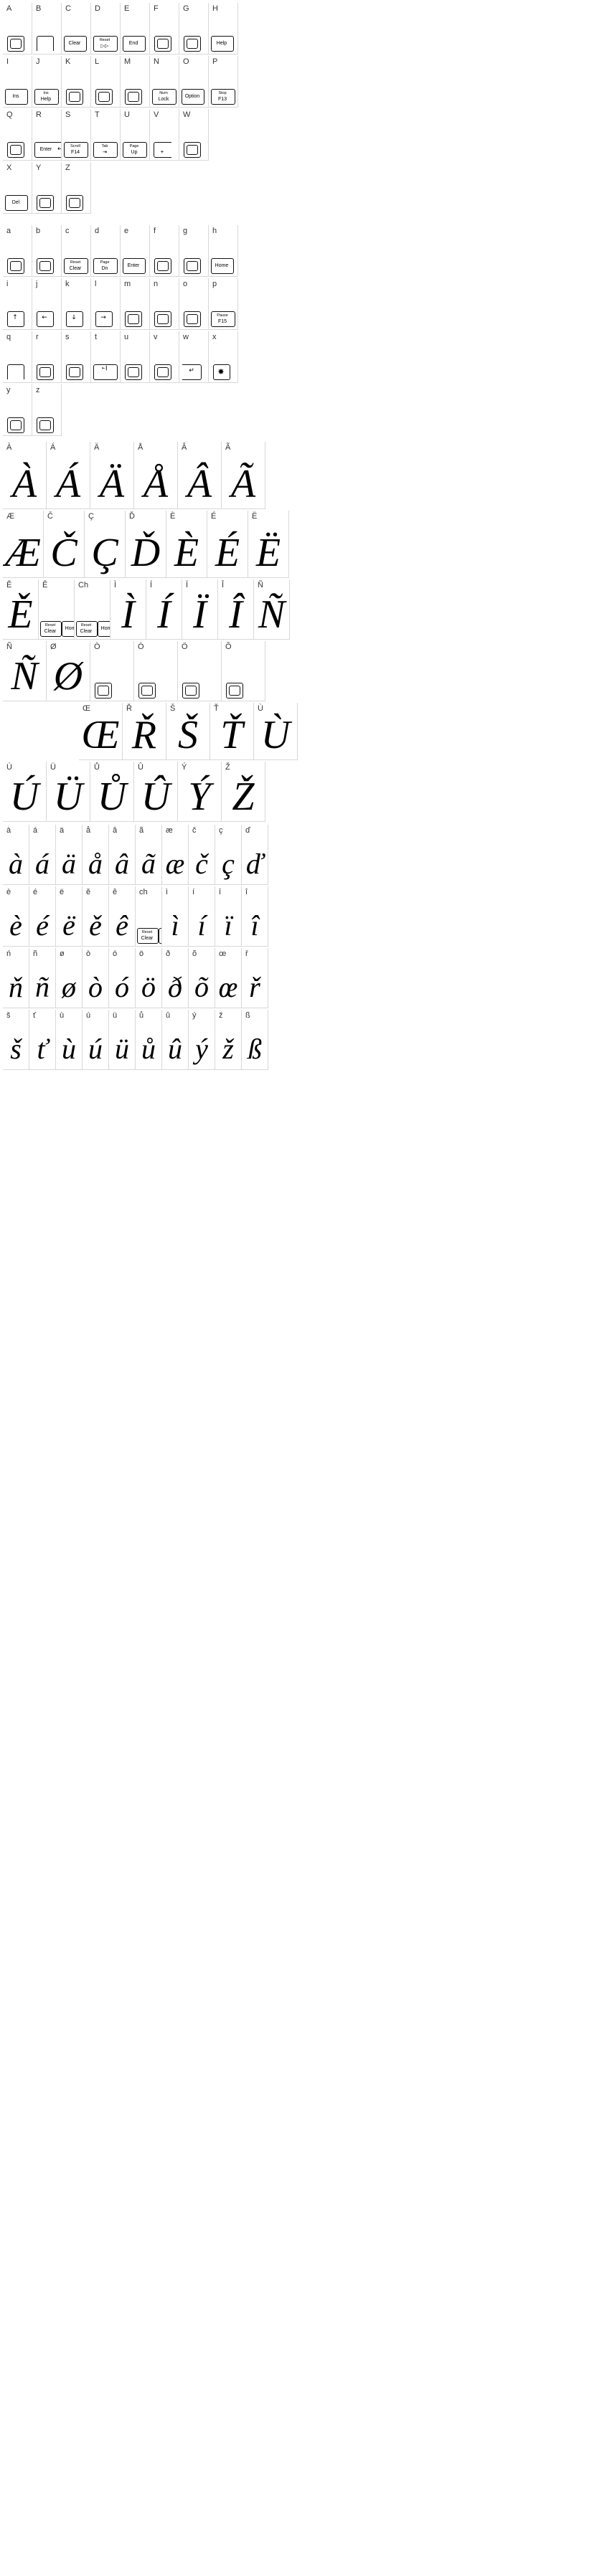 The height and width of the screenshot is (2576, 612). I want to click on glyph-cell: ČČ, so click(64, 544).